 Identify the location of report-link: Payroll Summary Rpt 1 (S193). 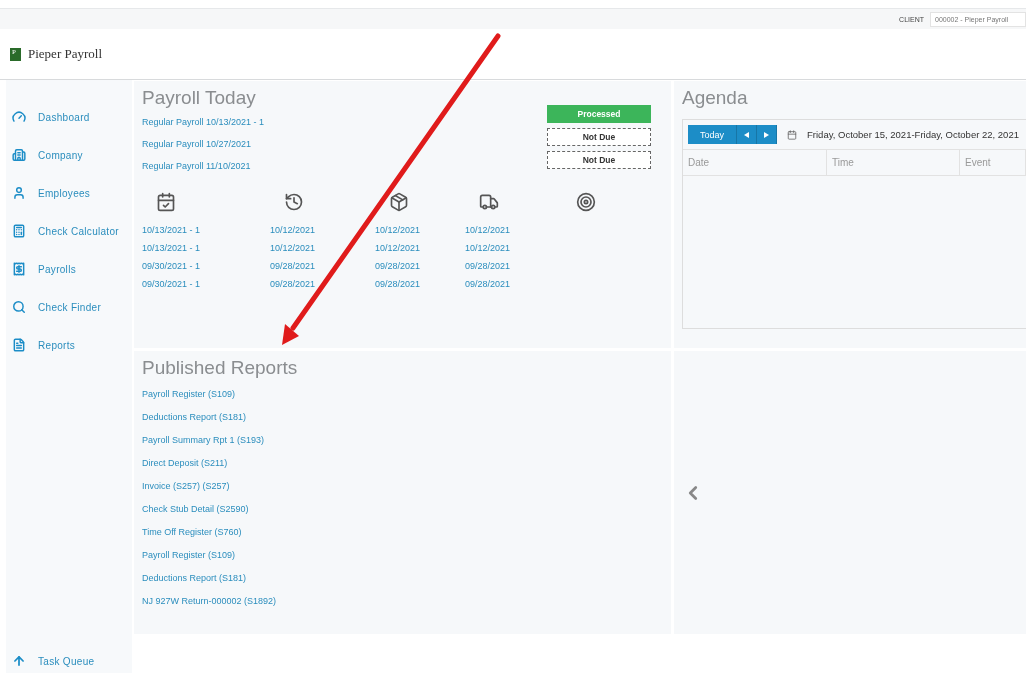
(402, 440).